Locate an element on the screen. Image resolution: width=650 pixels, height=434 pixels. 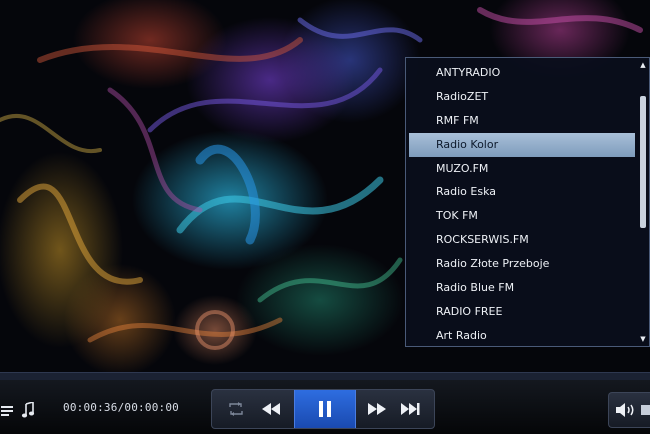
transport-controls is located at coordinates (323, 409).